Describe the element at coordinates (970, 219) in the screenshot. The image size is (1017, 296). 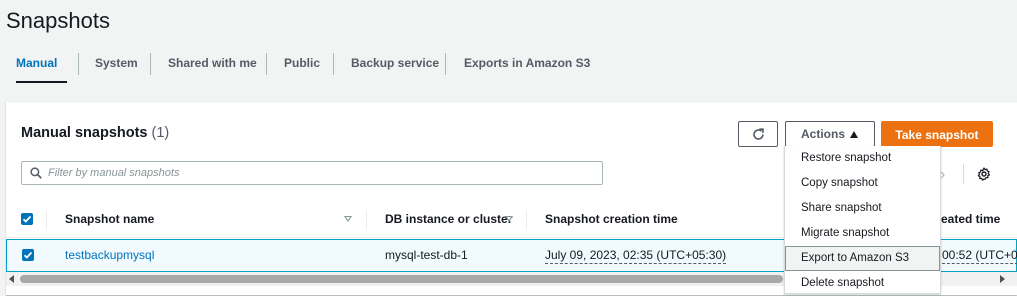
I see `column-header-created-time: eated time` at that location.